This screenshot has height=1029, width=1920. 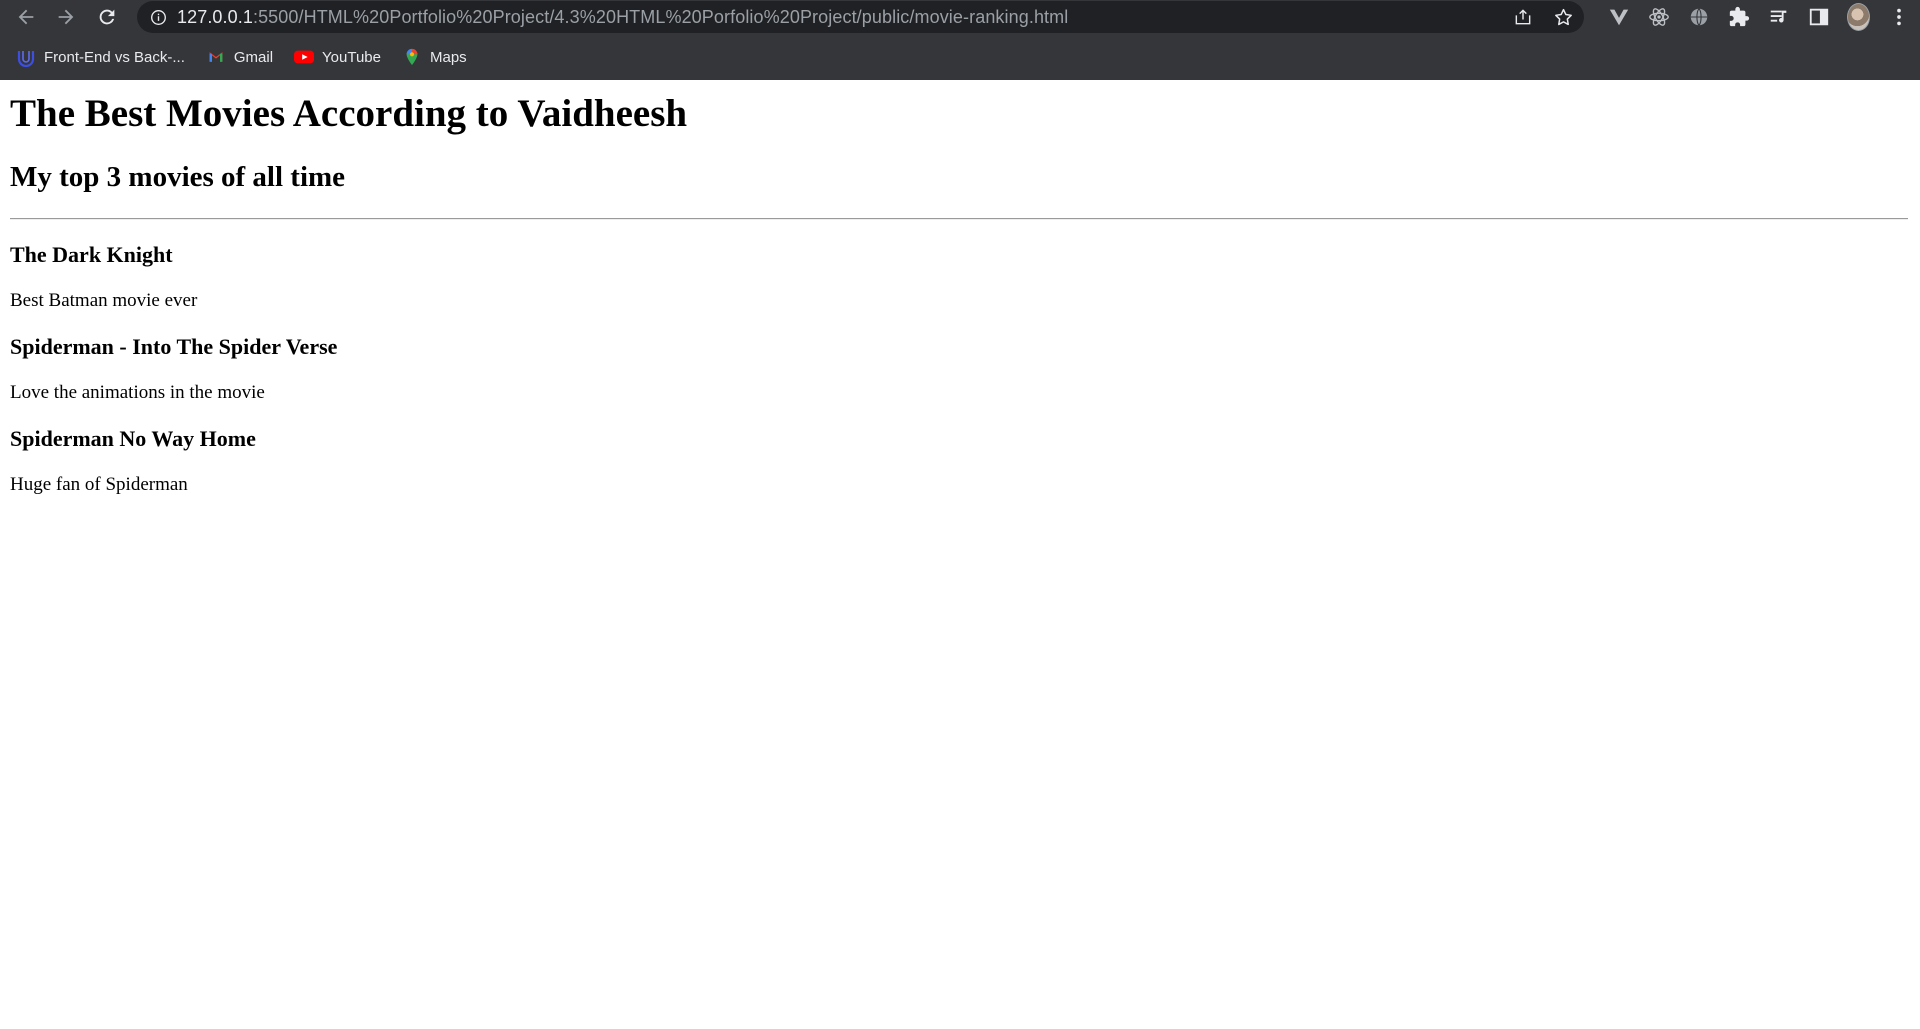 I want to click on browser-menu-icon, so click(x=1898, y=17).